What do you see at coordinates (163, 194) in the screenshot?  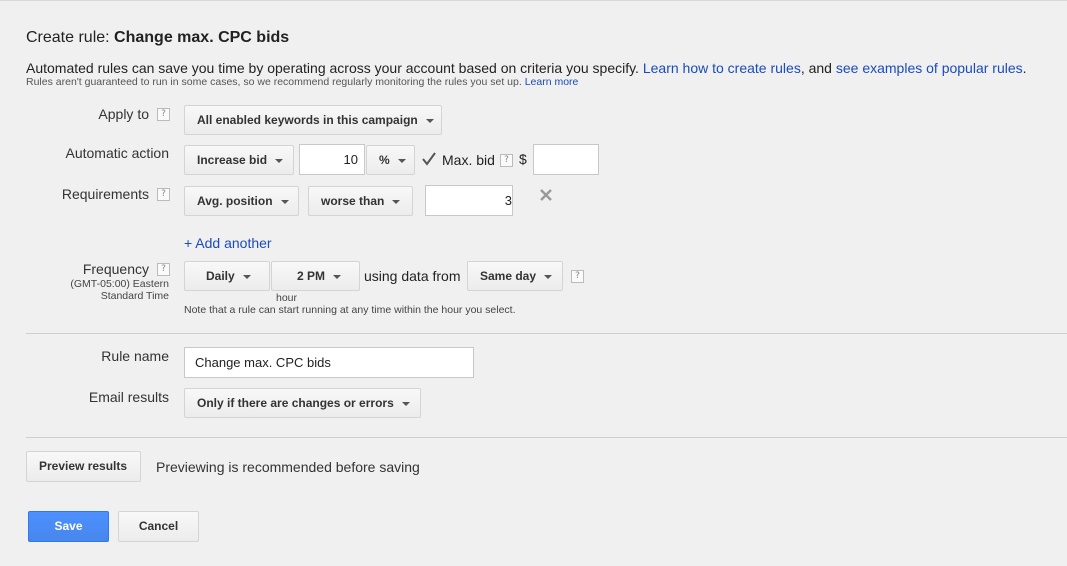 I see `requirements-help-icon: ?` at bounding box center [163, 194].